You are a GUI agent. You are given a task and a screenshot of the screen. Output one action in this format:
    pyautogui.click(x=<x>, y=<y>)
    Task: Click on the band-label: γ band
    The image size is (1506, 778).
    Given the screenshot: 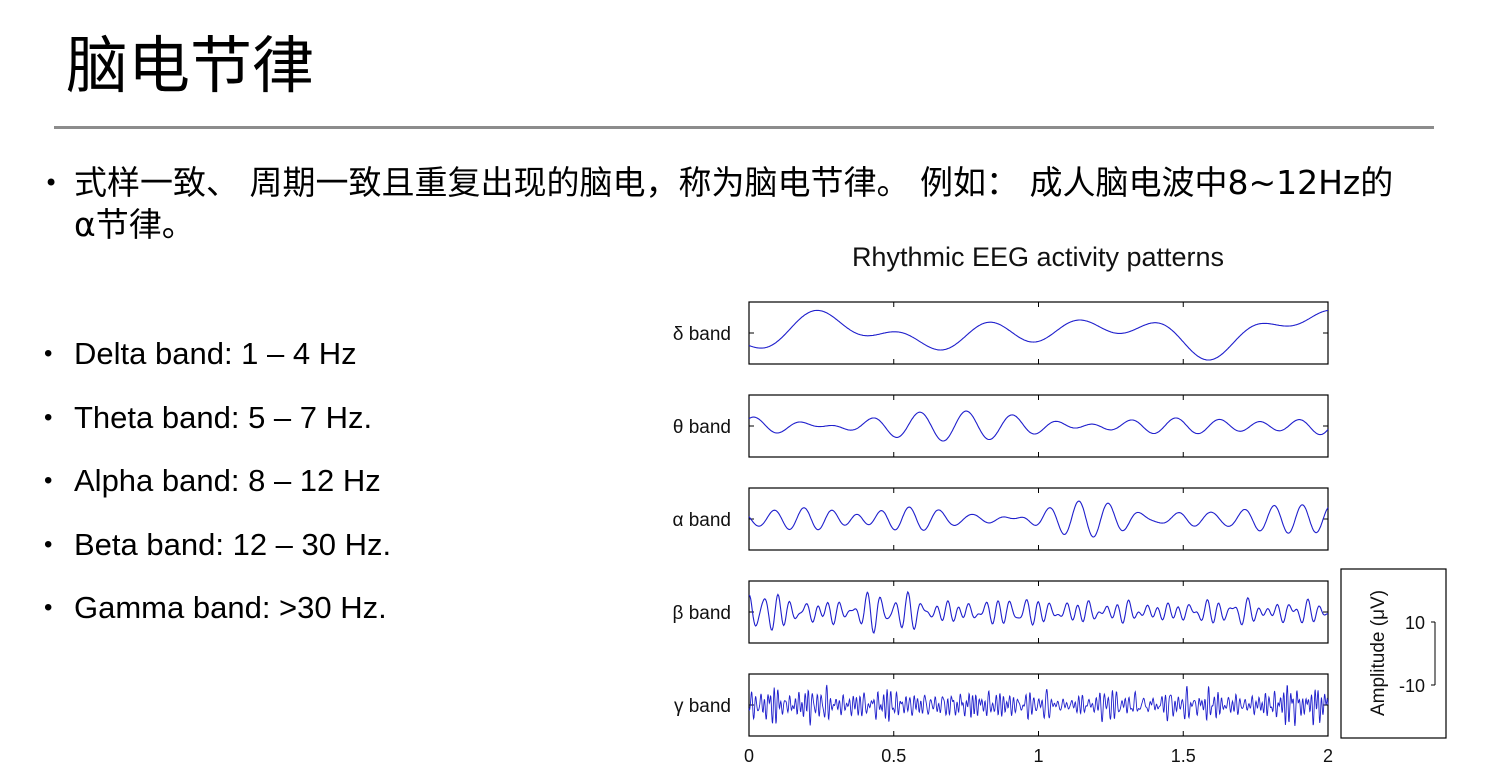 What is the action you would take?
    pyautogui.click(x=702, y=706)
    